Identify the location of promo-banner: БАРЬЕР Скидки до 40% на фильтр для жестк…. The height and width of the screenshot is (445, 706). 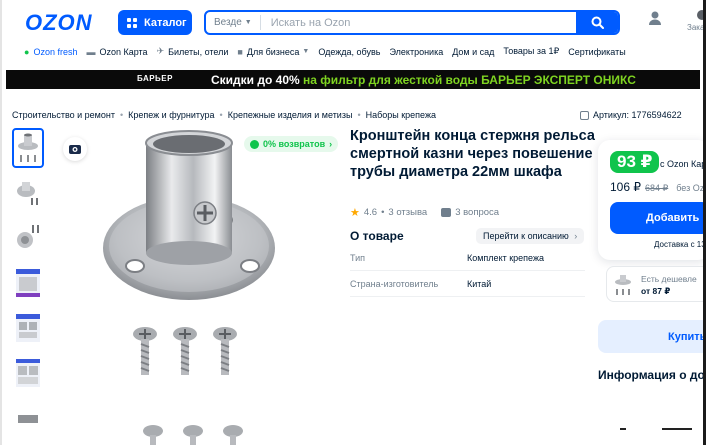
(353, 79).